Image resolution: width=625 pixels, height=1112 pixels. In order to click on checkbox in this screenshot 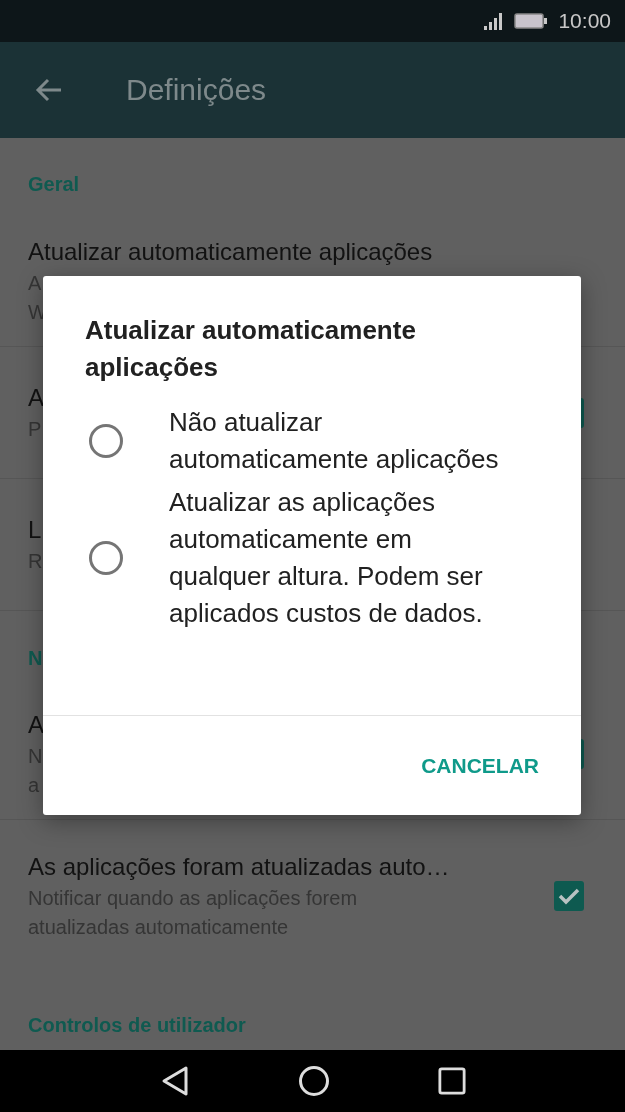, I will do `click(569, 896)`.